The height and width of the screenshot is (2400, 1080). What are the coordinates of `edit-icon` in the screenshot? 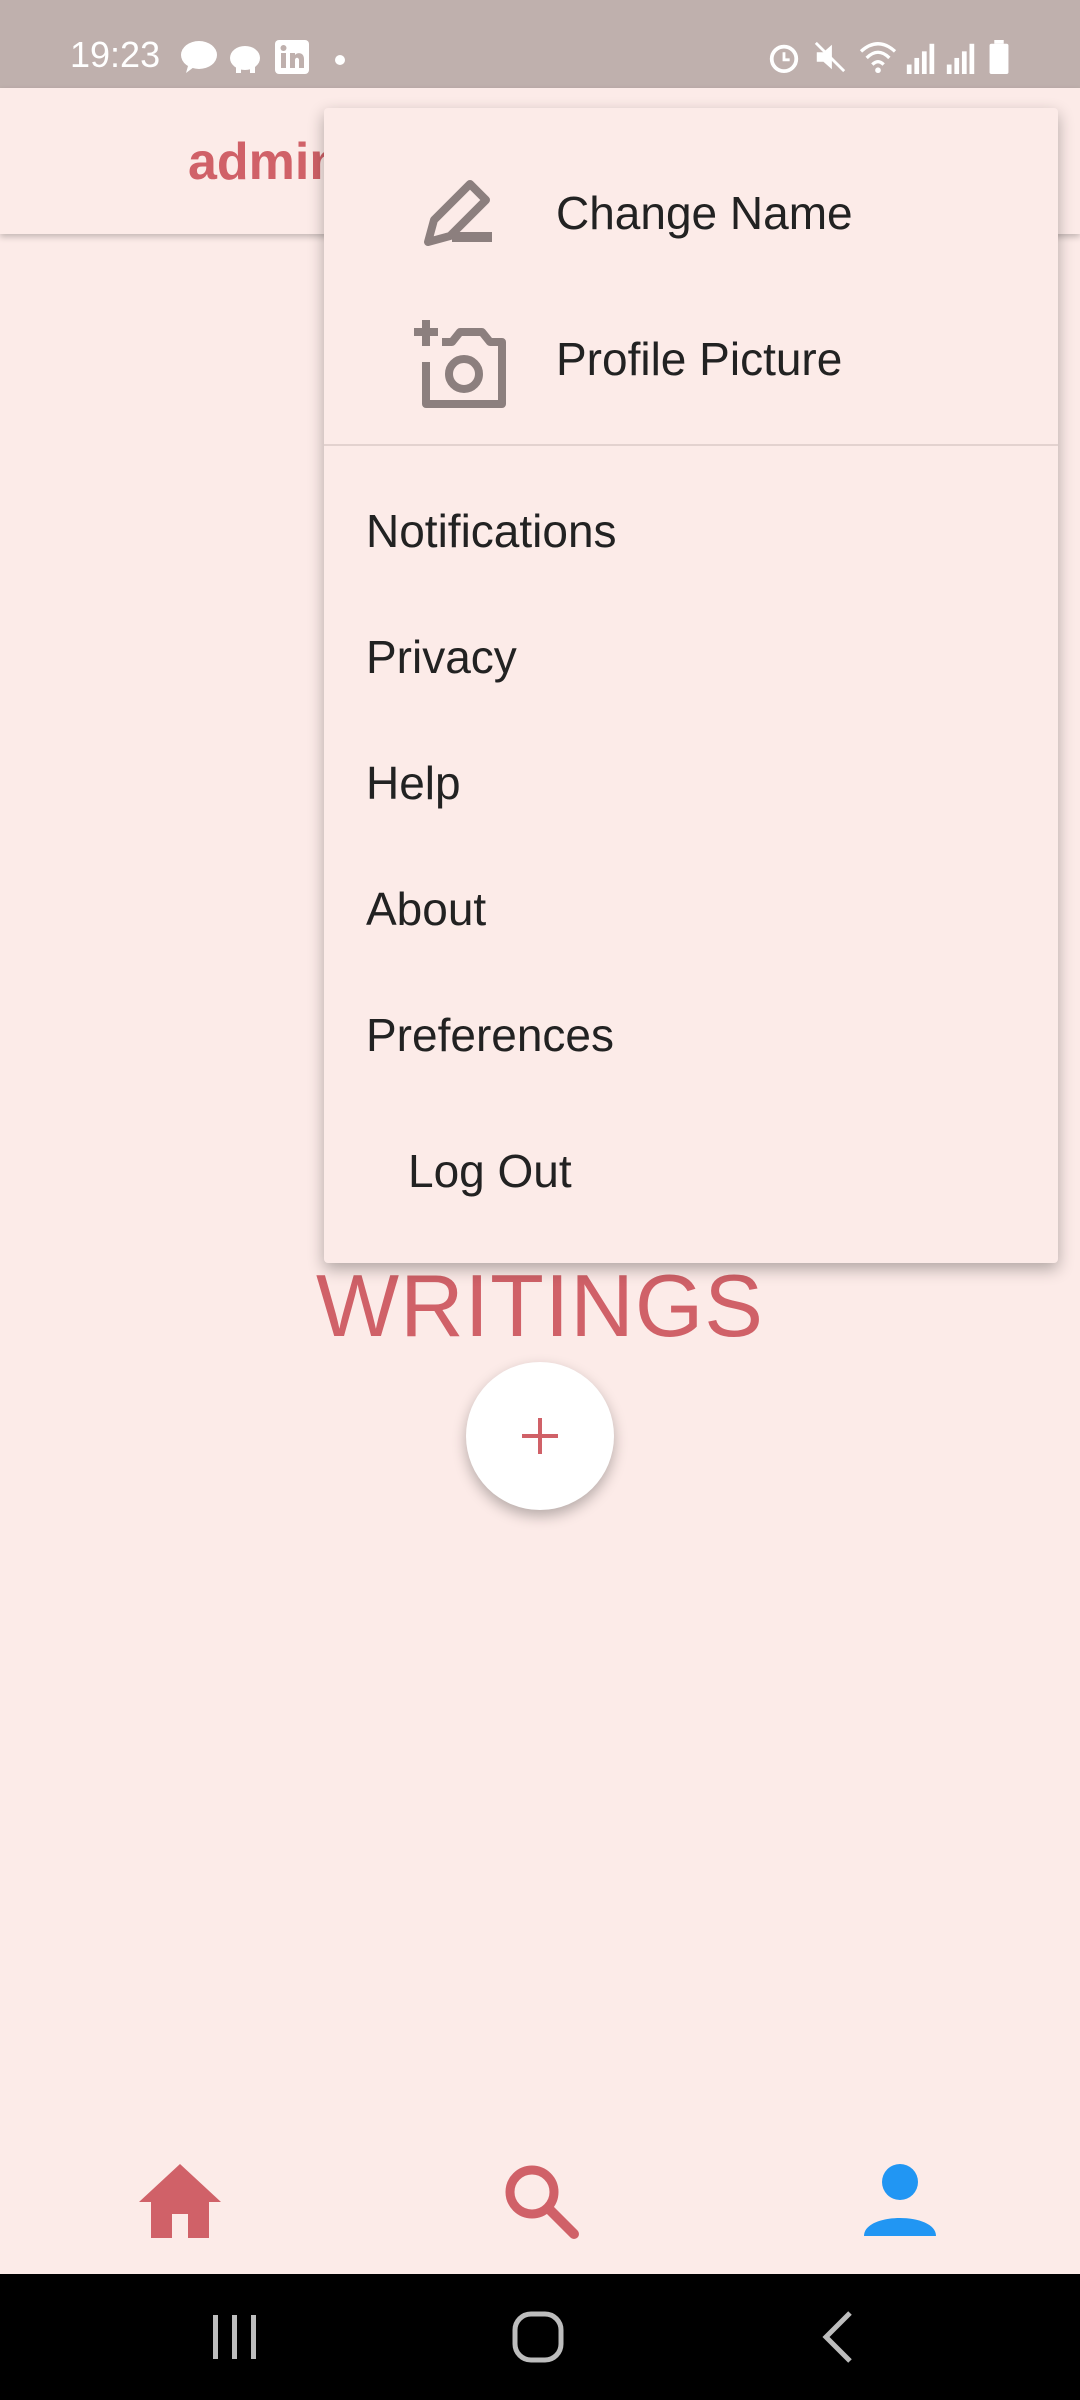 It's located at (458, 213).